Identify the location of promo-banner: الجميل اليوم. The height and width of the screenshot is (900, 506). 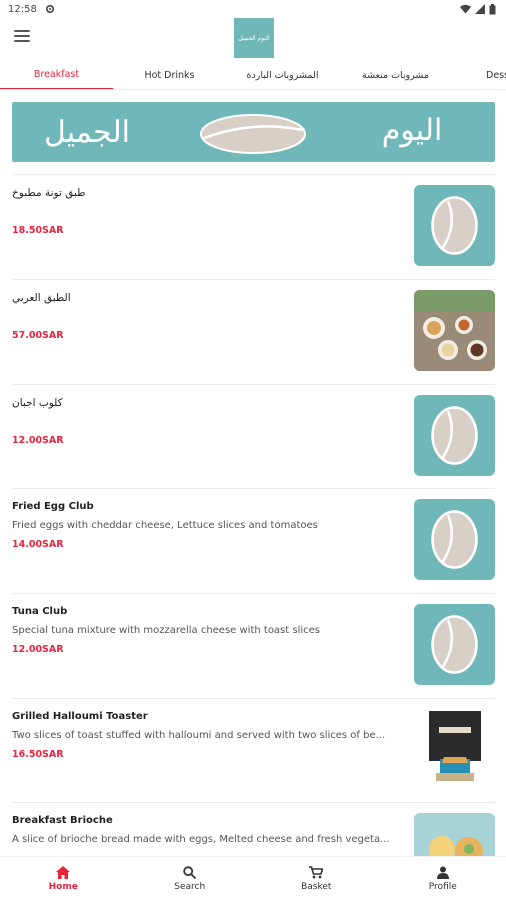
(253, 132).